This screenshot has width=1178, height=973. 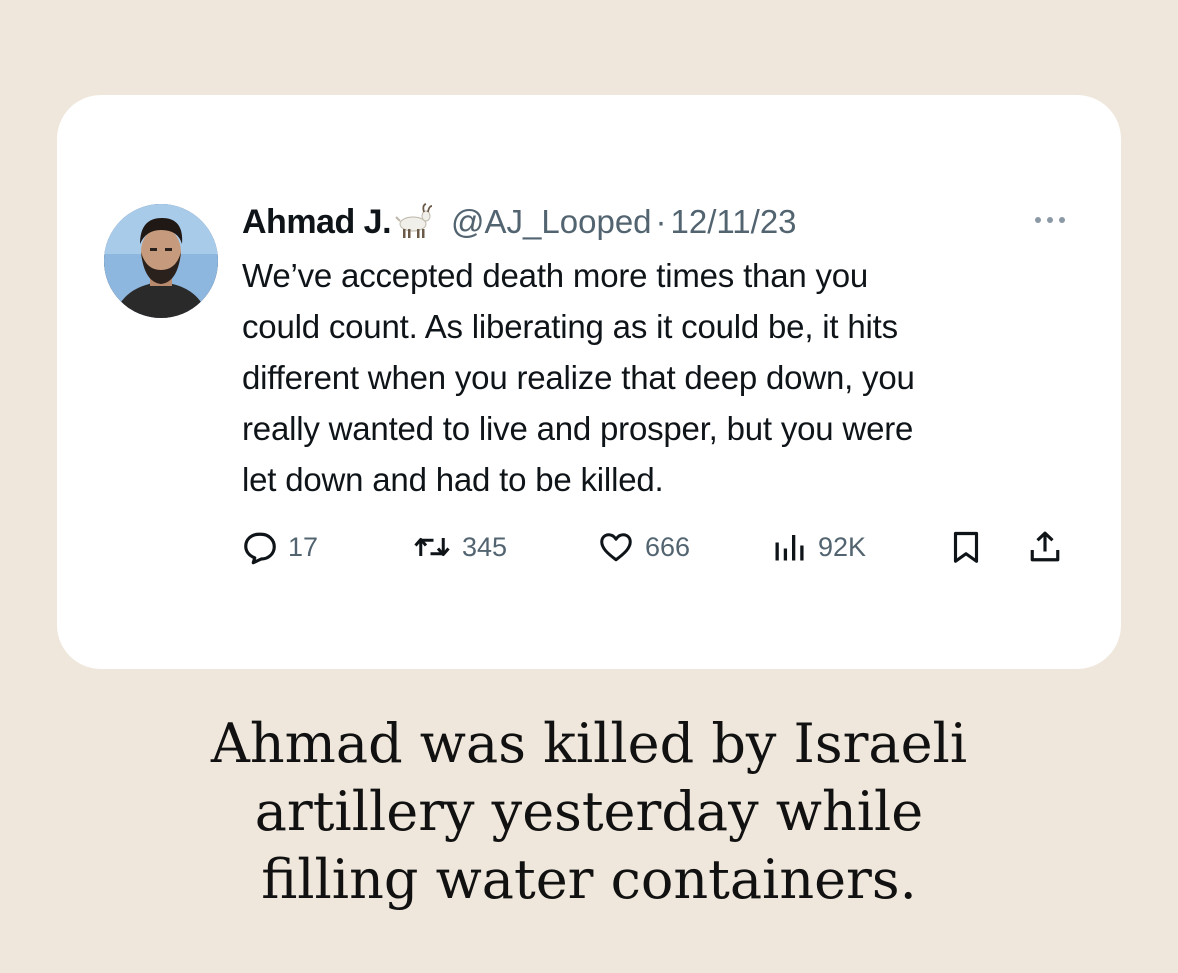 I want to click on caption-line: filling water containers., so click(x=589, y=879).